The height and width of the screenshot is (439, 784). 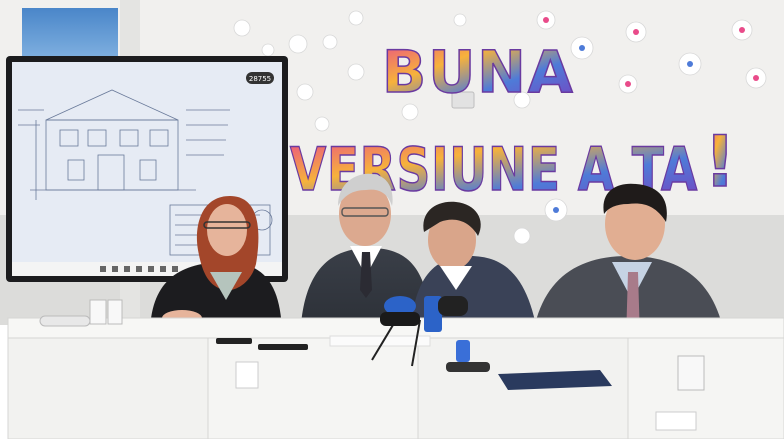 What do you see at coordinates (478, 72) in the screenshot?
I see `banner-line1: BUNA` at bounding box center [478, 72].